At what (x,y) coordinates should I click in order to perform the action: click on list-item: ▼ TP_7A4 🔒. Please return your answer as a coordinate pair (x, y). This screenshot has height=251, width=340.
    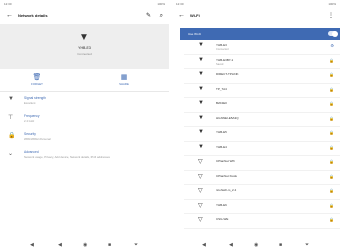
    Looking at the image, I should click on (256, 91).